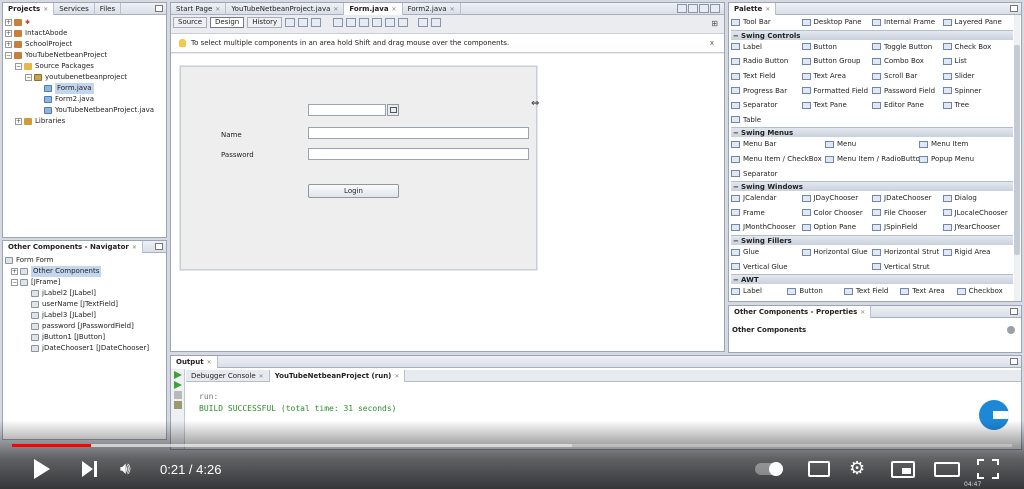  What do you see at coordinates (978, 76) in the screenshot?
I see `palette-item-slider: Slider` at bounding box center [978, 76].